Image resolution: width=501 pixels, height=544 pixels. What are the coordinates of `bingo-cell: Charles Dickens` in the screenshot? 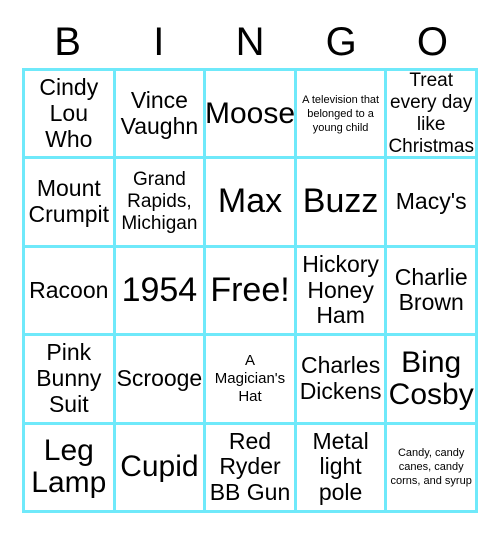 It's located at (340, 379).